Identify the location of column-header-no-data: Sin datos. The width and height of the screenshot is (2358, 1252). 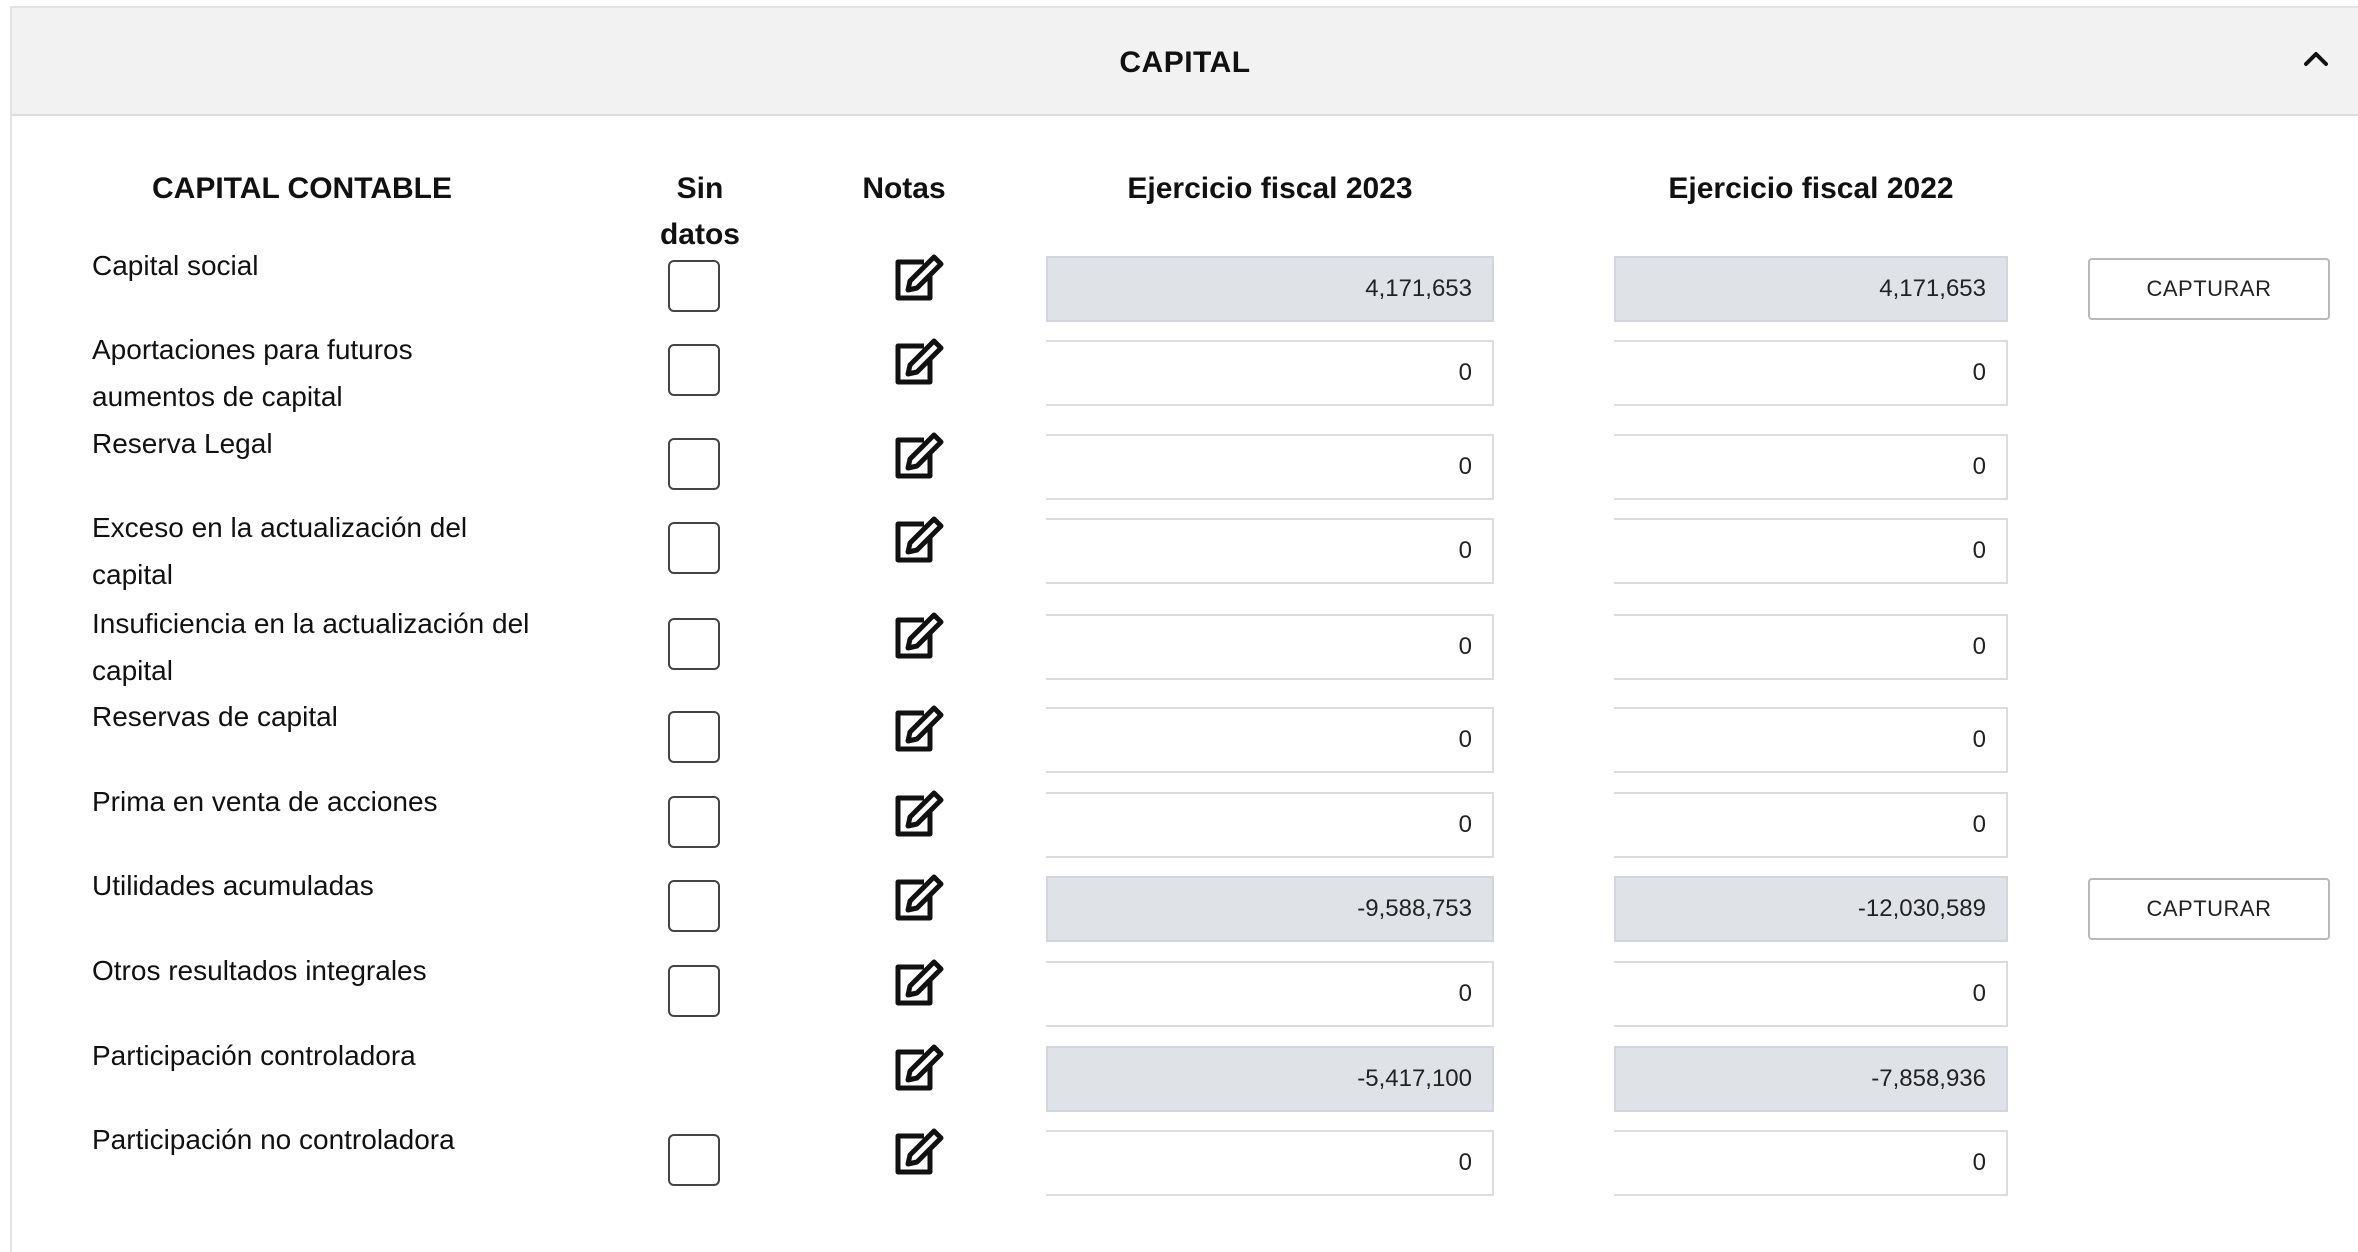
(699, 211).